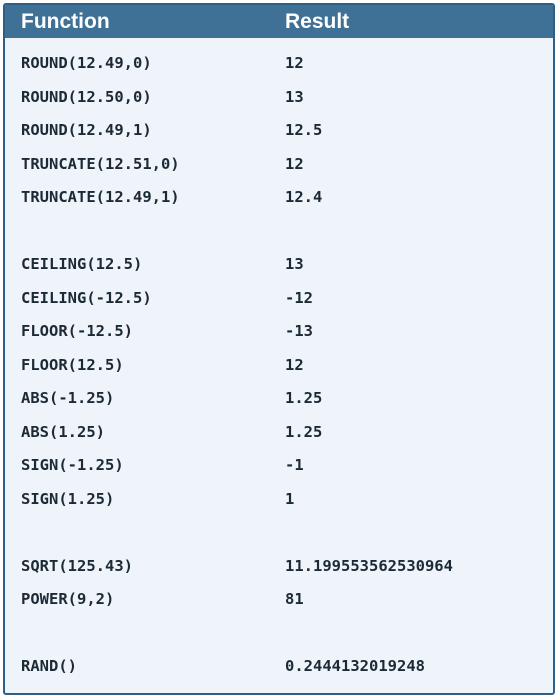  What do you see at coordinates (82, 264) in the screenshot?
I see `function-cell: CEILING(12.5)` at bounding box center [82, 264].